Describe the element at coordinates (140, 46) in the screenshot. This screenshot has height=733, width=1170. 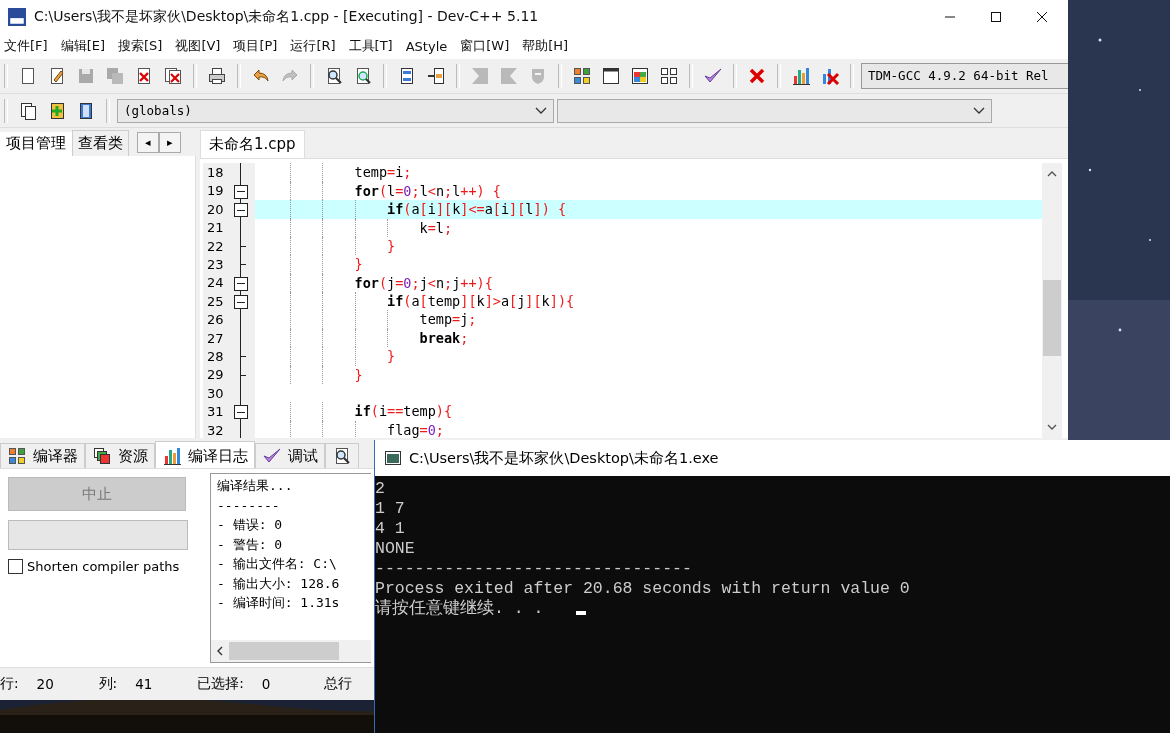
I see `menu-item: 搜索[S]` at that location.